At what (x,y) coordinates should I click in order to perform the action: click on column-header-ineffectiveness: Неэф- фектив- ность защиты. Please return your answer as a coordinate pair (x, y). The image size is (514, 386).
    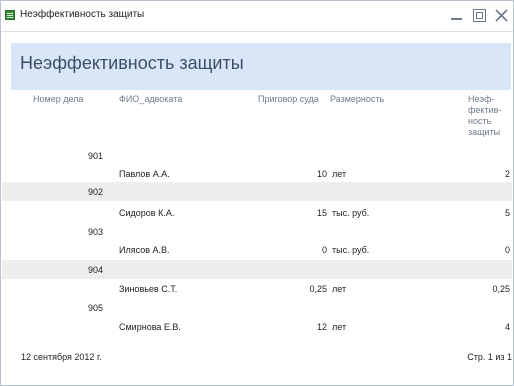
    Looking at the image, I should click on (485, 115).